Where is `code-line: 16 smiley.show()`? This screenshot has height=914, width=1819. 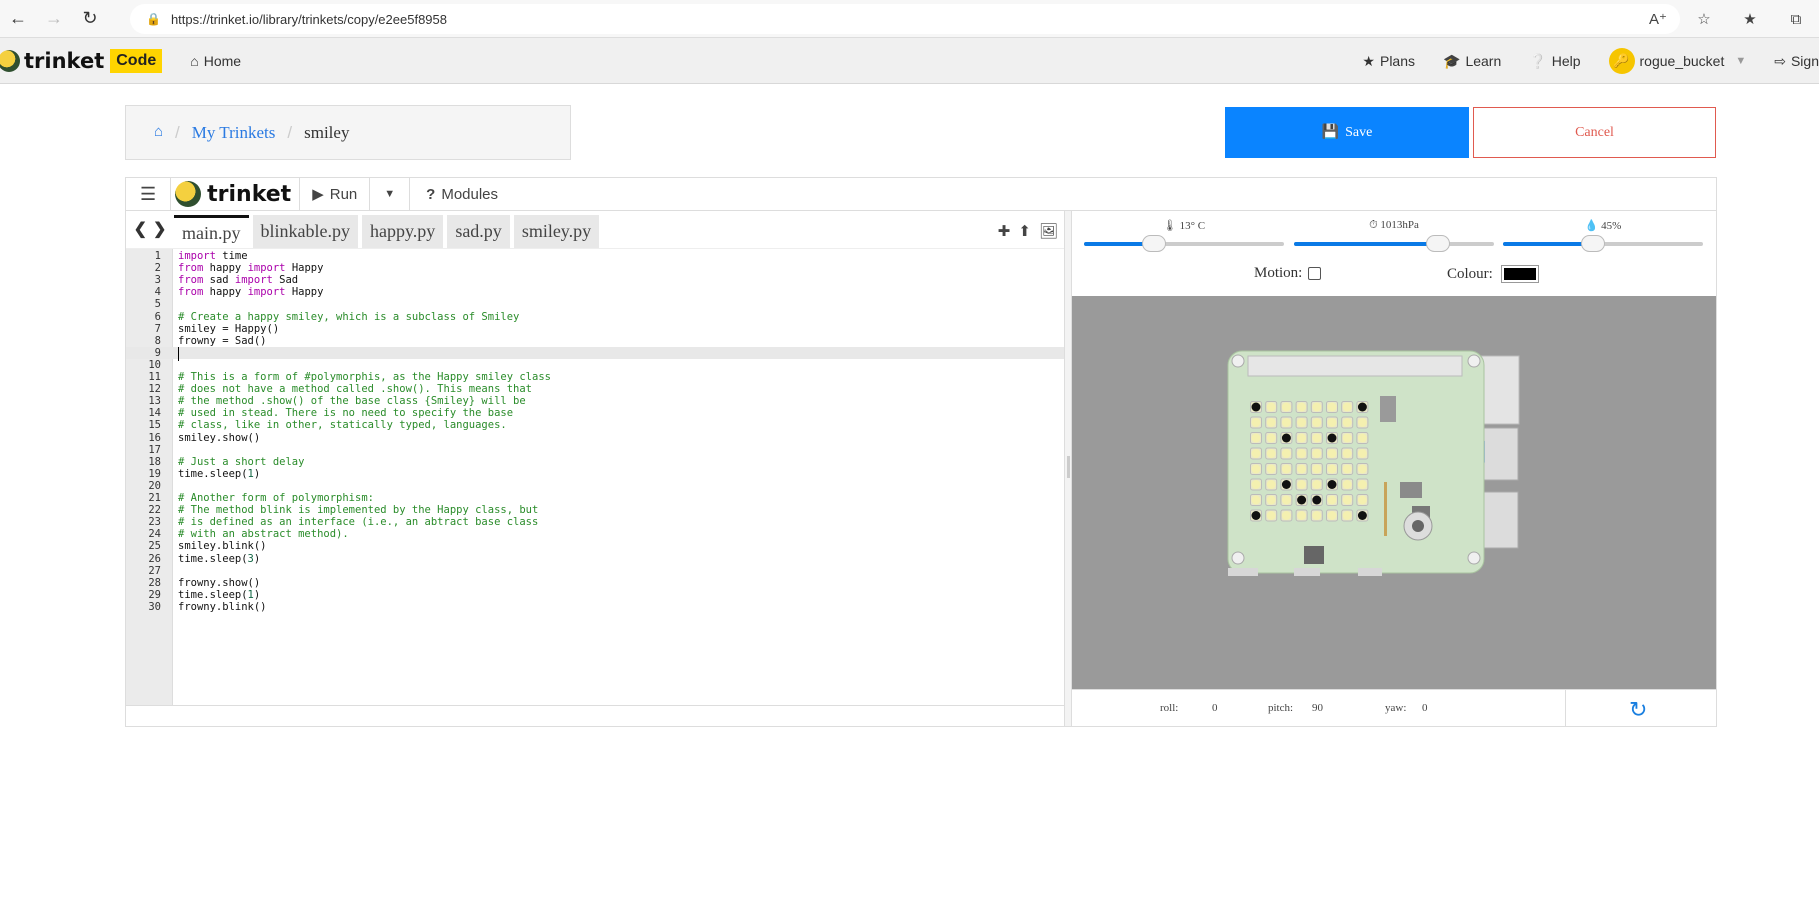 code-line: 16 smiley.show() is located at coordinates (595, 438).